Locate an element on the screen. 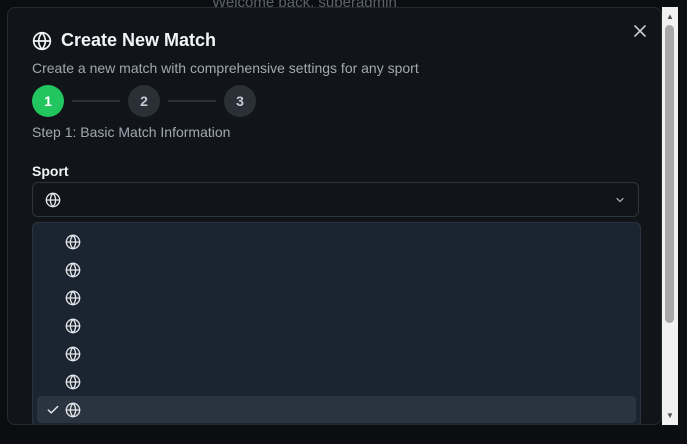 The height and width of the screenshot is (444, 687). step-3-indicator: 3 is located at coordinates (240, 101).